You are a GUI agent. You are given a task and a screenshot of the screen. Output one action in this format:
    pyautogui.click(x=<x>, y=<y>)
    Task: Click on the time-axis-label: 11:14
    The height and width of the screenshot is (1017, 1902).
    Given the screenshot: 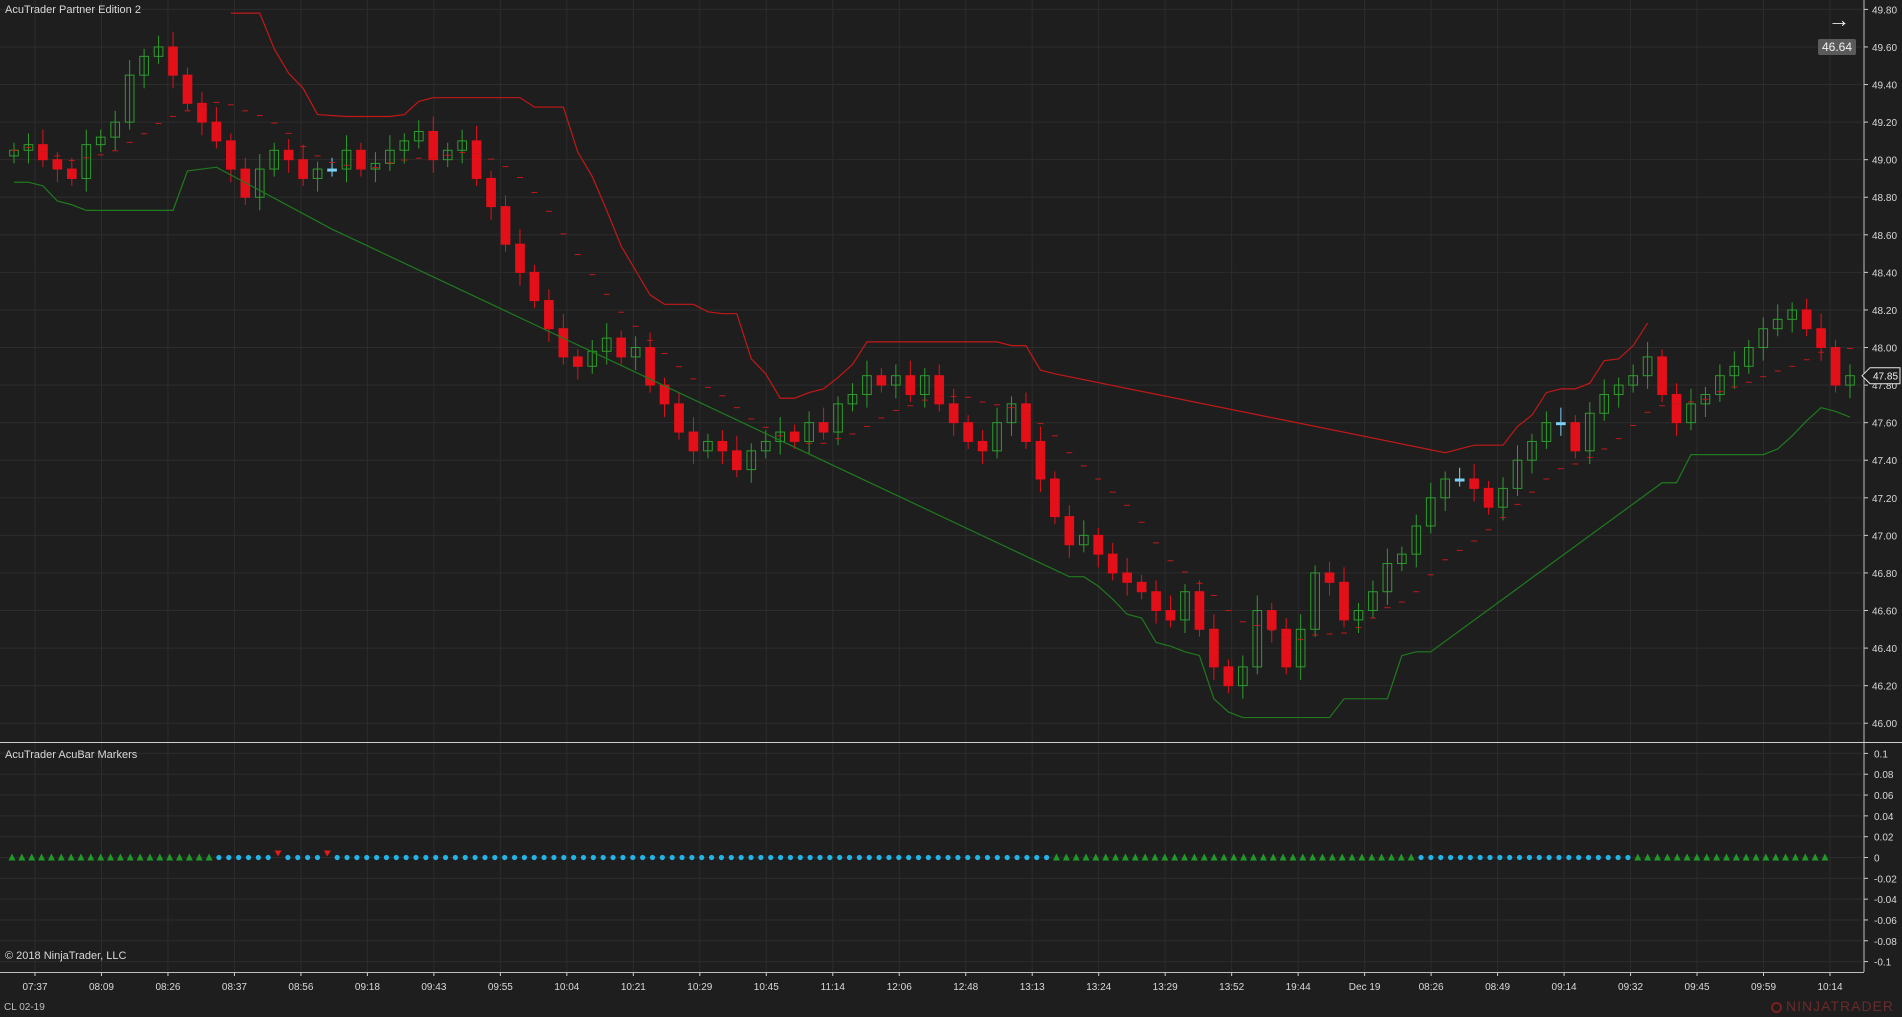 What is the action you would take?
    pyautogui.click(x=833, y=987)
    